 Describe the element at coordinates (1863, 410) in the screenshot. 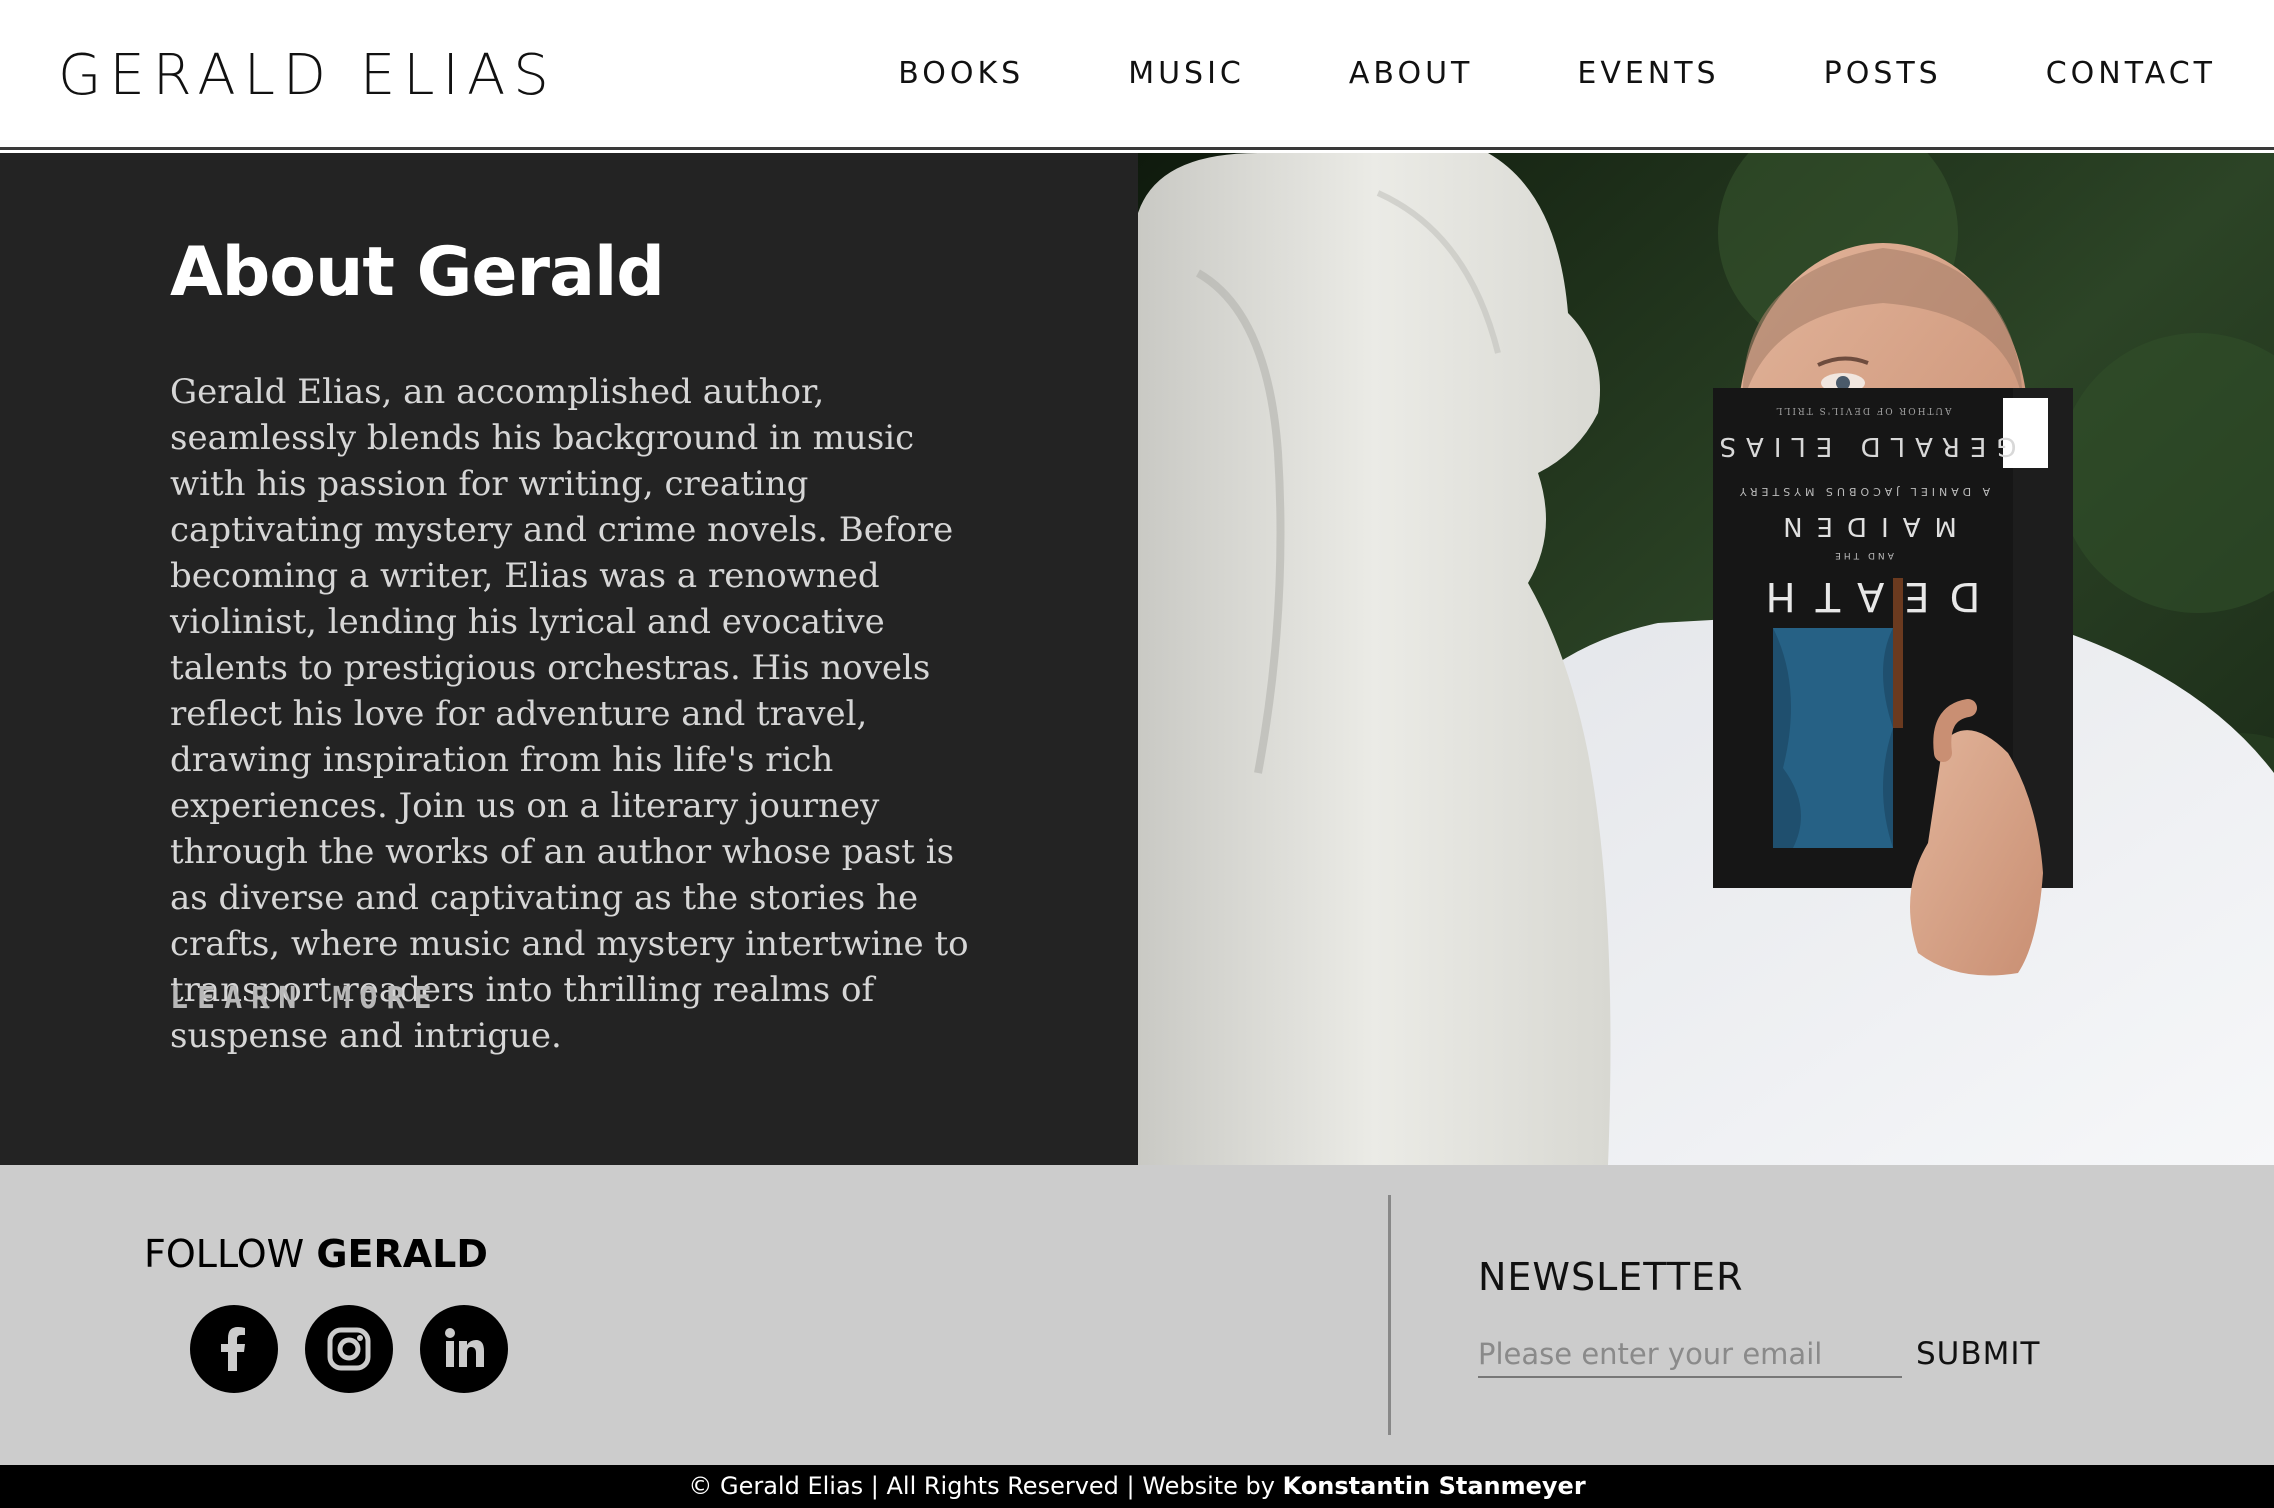

I see `book-tagline: AUTHOR OF DEVIL'S TRILL` at that location.